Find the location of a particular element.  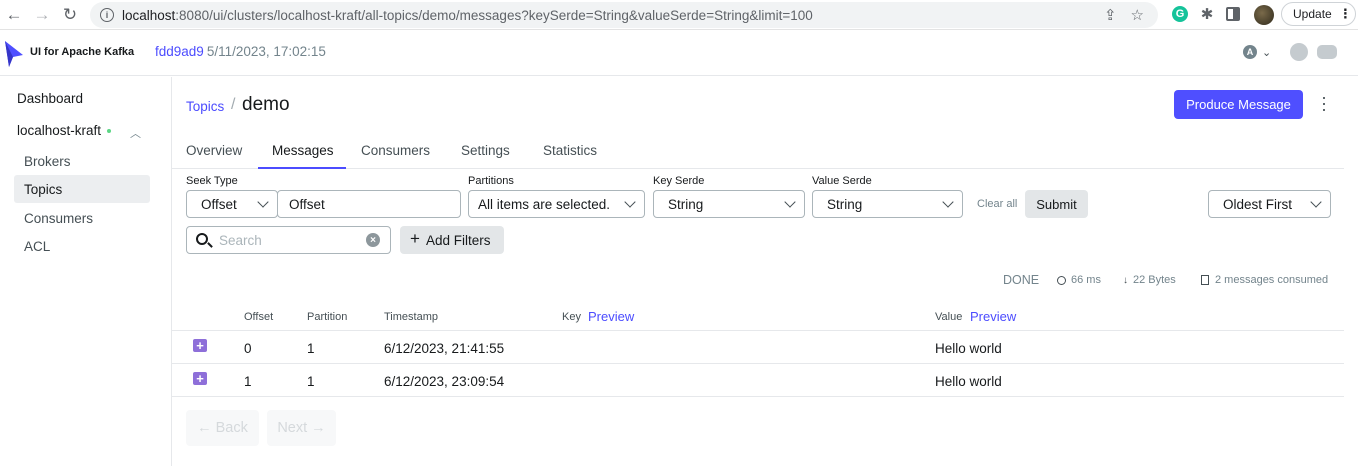

version-hash: fdd9ad9 is located at coordinates (179, 51).